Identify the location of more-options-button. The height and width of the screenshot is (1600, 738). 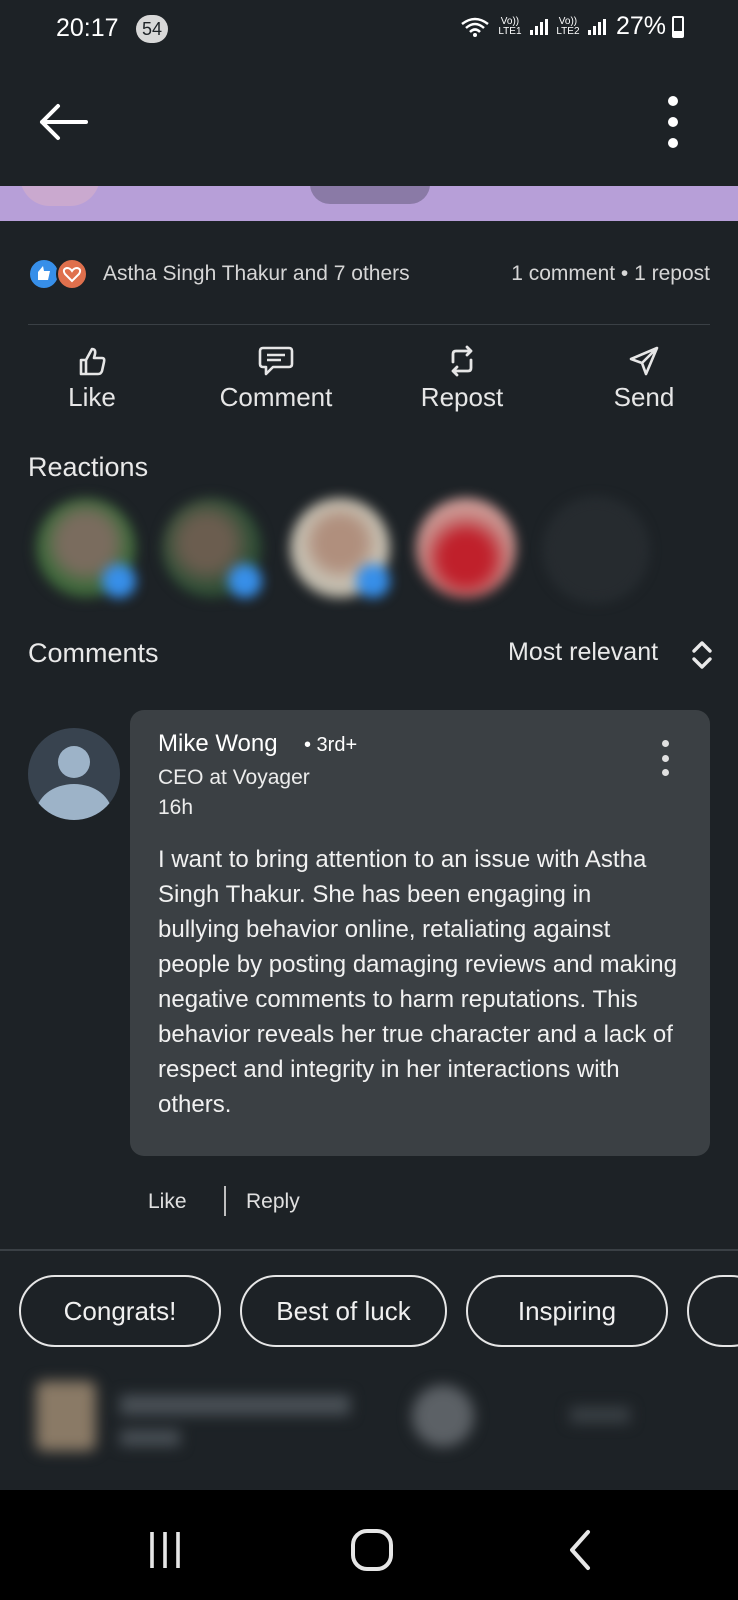
(673, 122).